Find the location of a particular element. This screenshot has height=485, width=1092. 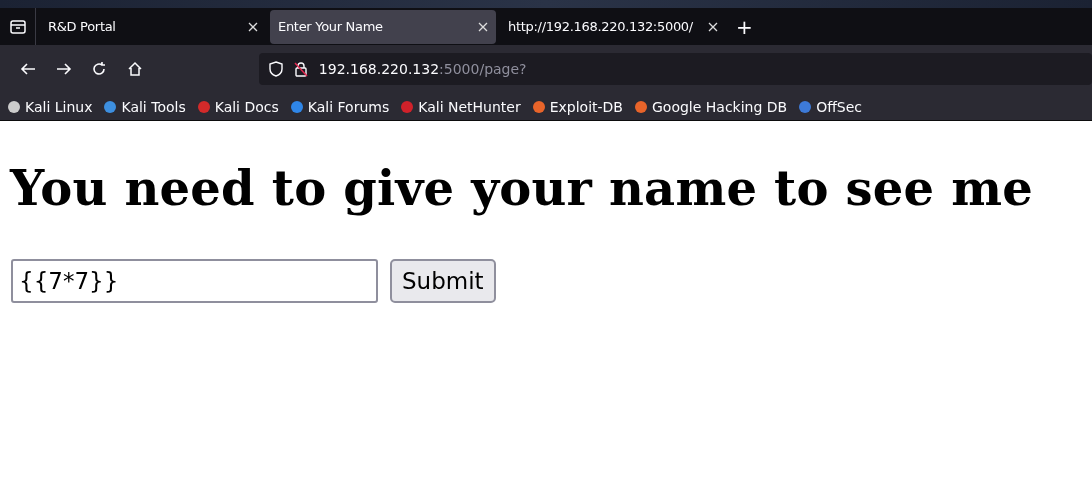

shield-icon is located at coordinates (275, 69).